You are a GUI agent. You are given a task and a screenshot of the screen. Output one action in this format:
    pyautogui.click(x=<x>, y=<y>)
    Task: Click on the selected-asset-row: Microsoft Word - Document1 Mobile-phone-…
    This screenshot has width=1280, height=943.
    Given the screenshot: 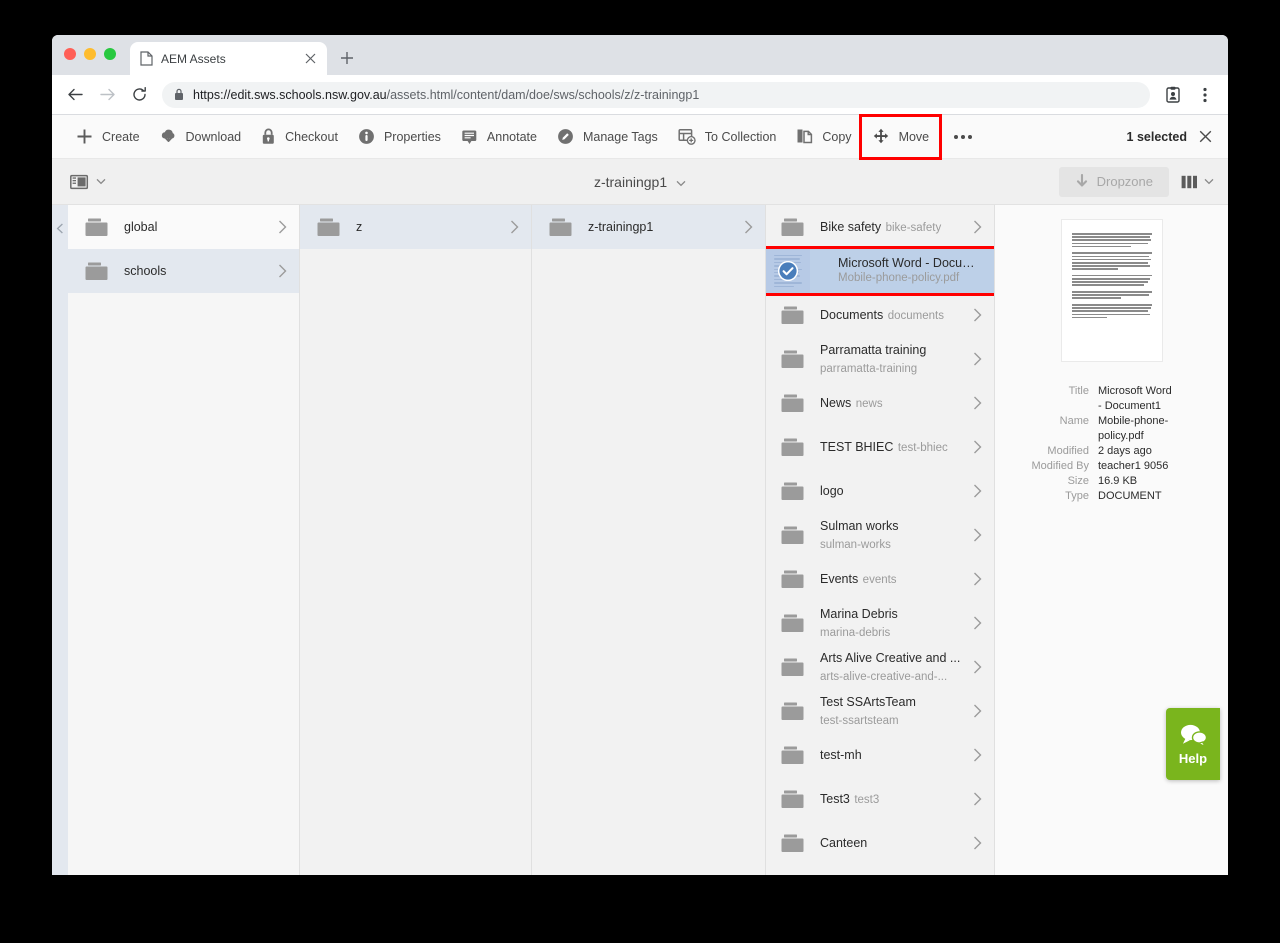 What is the action you would take?
    pyautogui.click(x=880, y=271)
    